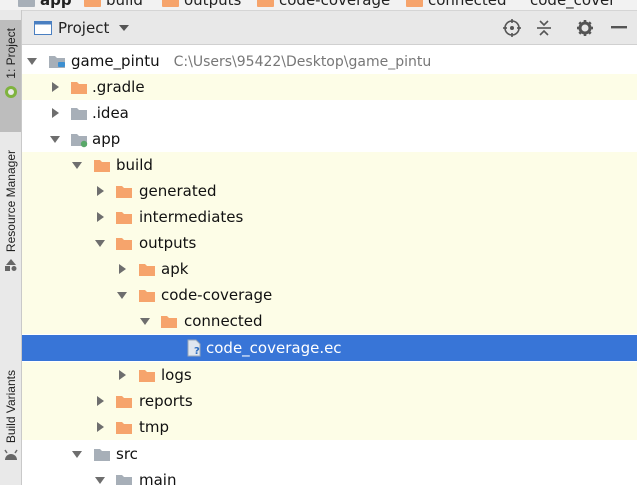 The width and height of the screenshot is (637, 485). What do you see at coordinates (329, 165) in the screenshot?
I see `tree-row-build: build` at bounding box center [329, 165].